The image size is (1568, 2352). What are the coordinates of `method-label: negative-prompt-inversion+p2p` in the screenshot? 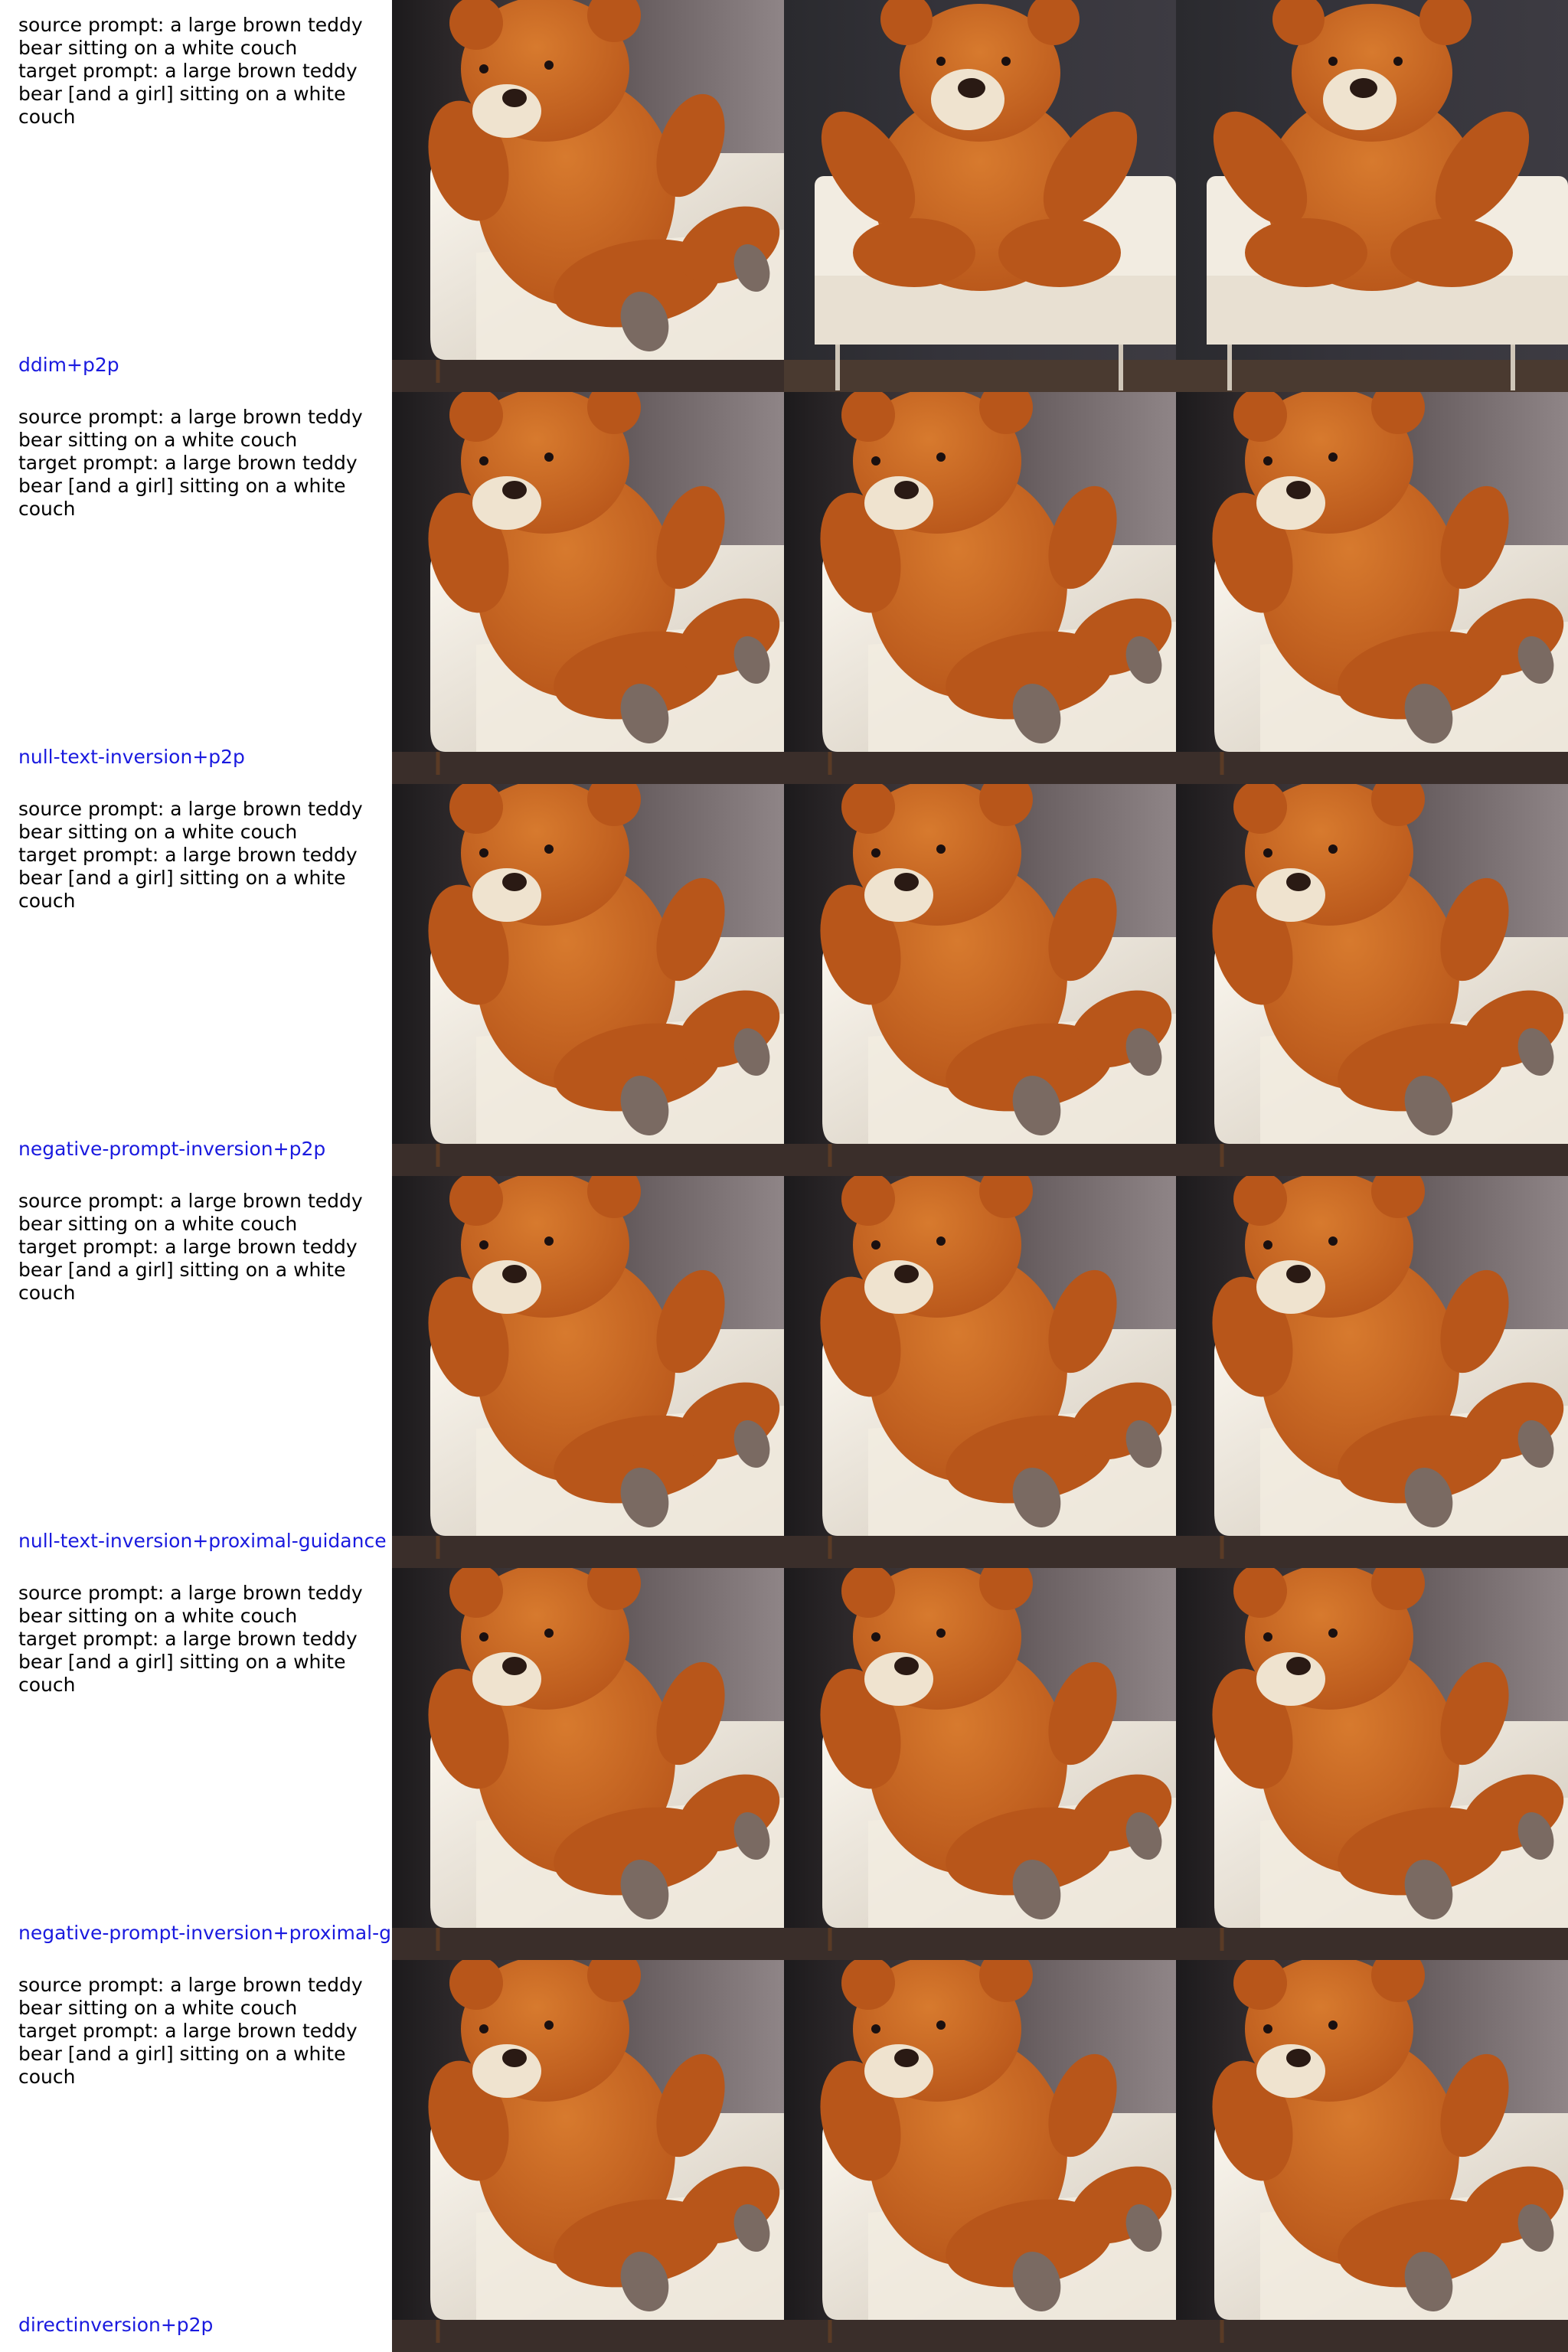 It's located at (172, 1149).